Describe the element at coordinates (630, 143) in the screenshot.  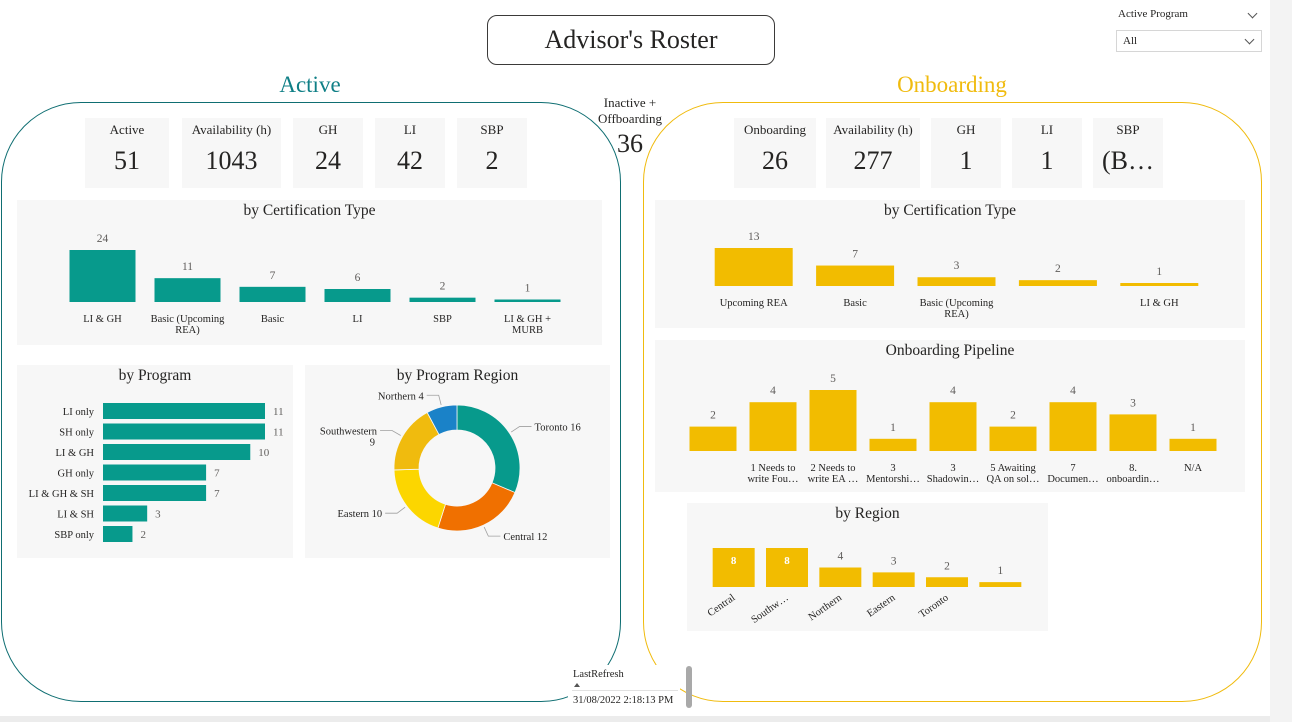
I see `inactive-value: 36` at that location.